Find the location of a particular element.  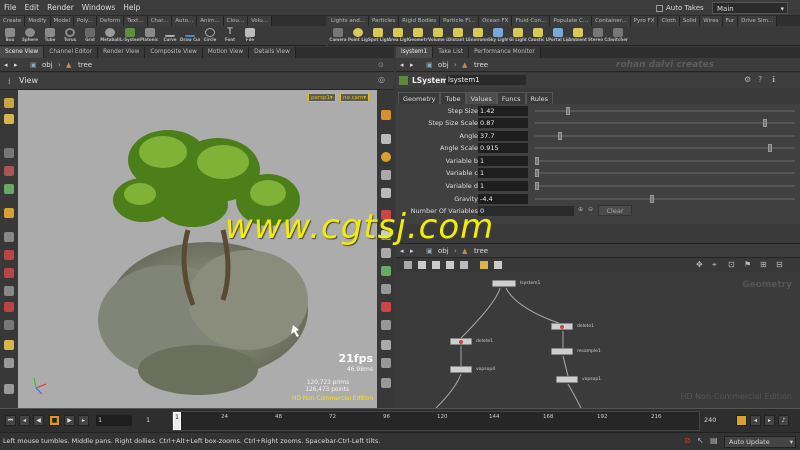

step-forward-icon: ▸ is located at coordinates (83, 420).